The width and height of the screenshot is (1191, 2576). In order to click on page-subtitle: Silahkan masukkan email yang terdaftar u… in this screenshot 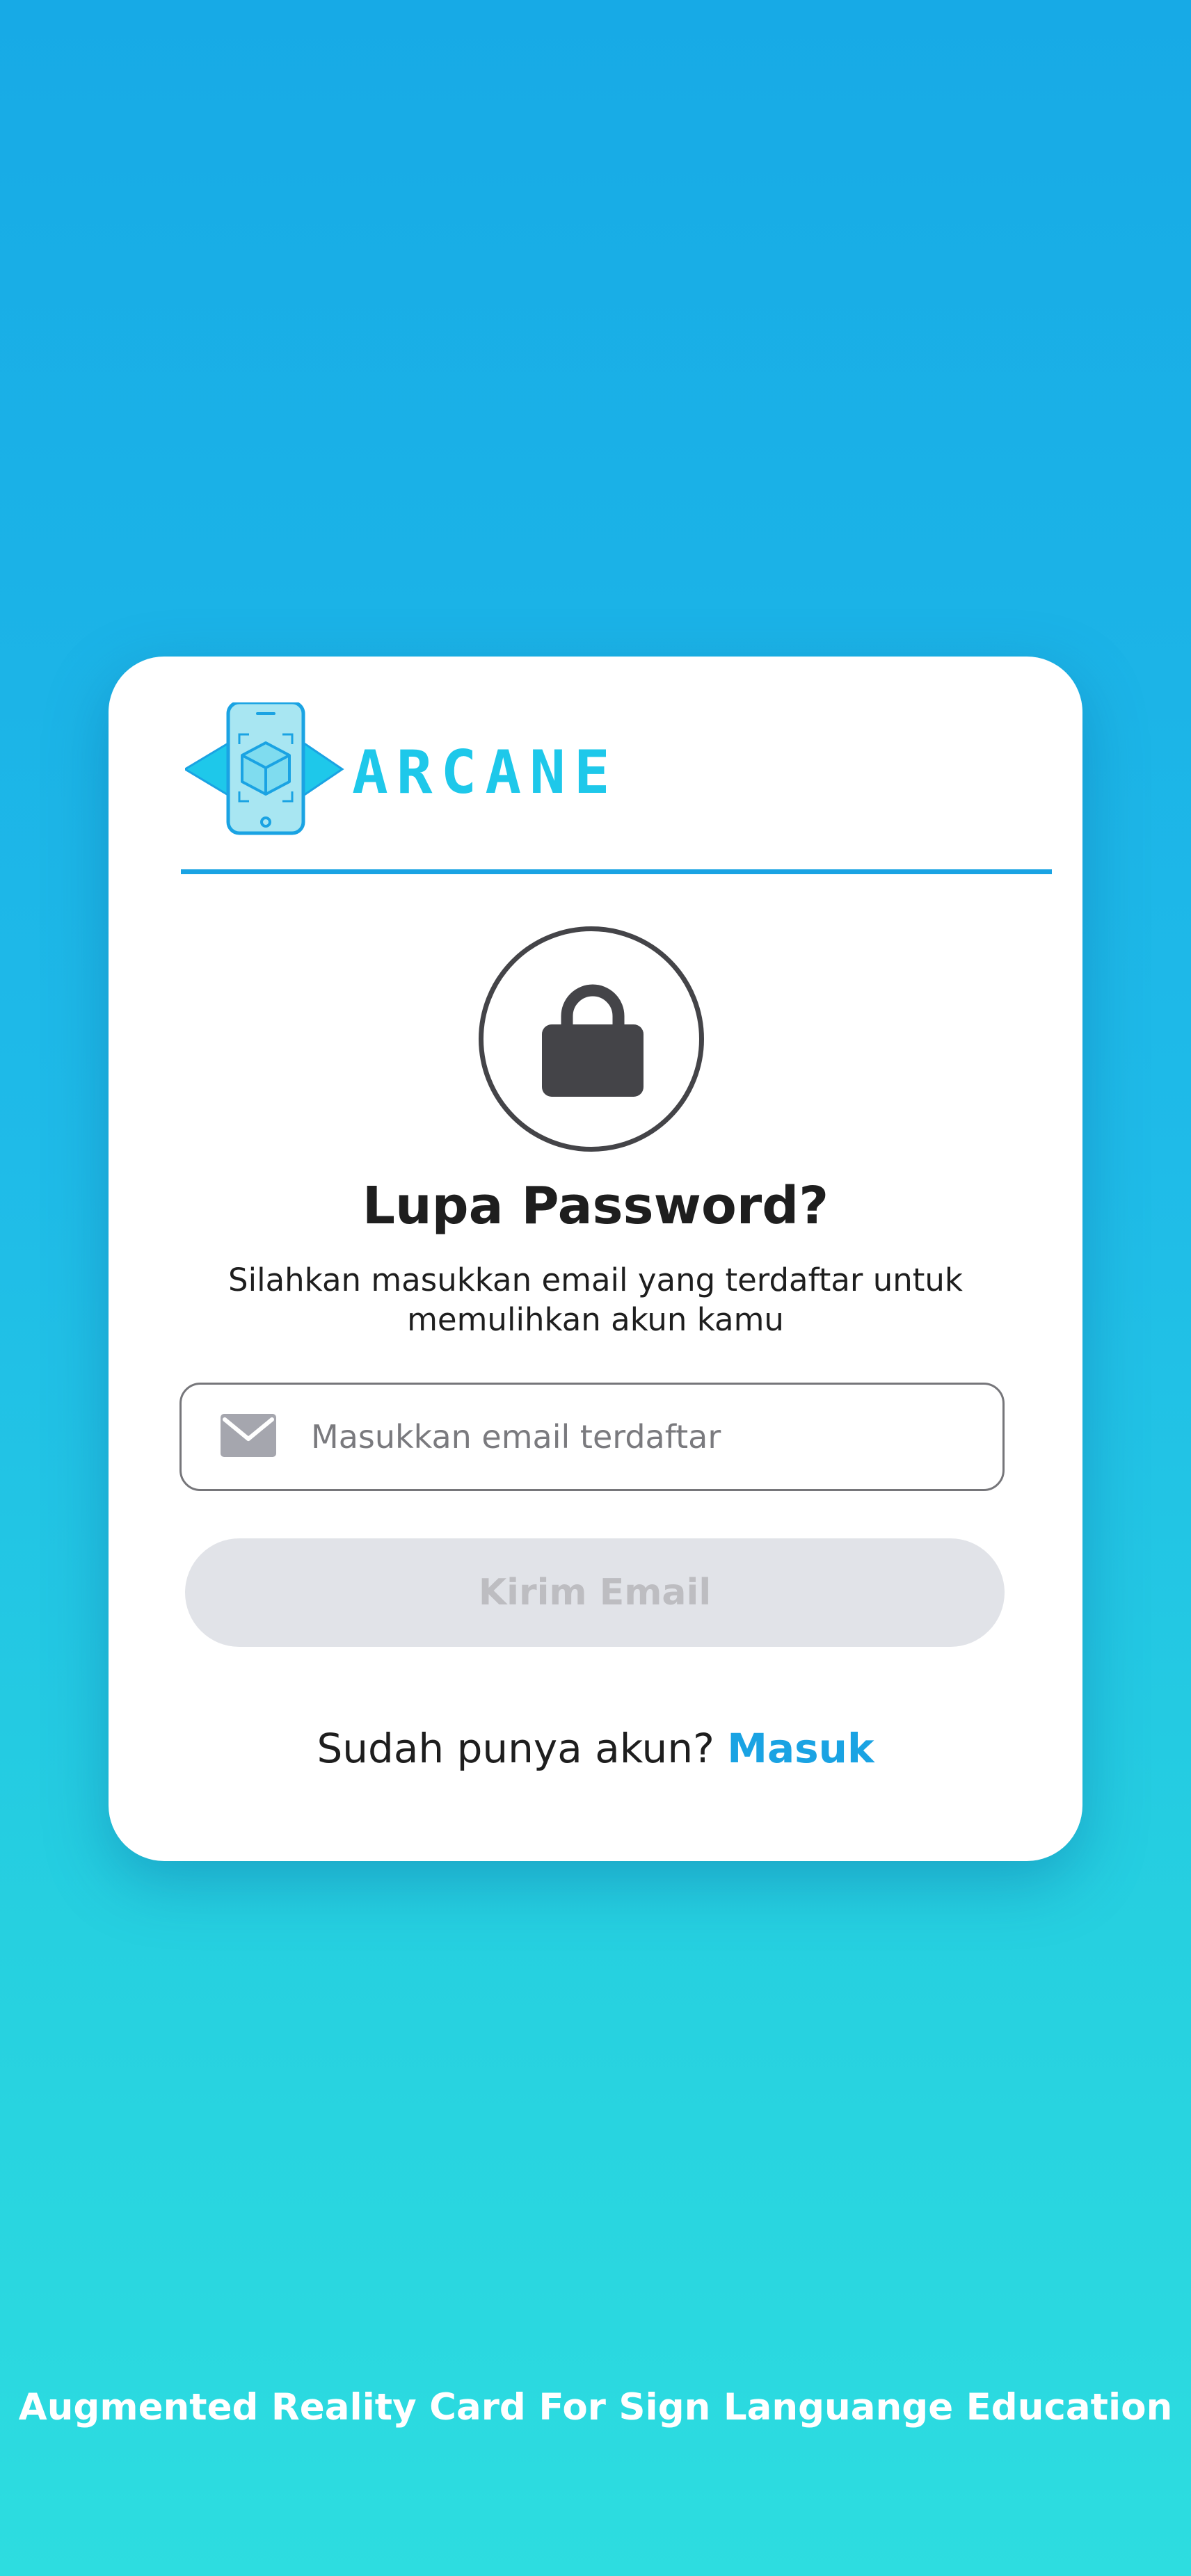, I will do `click(595, 1300)`.